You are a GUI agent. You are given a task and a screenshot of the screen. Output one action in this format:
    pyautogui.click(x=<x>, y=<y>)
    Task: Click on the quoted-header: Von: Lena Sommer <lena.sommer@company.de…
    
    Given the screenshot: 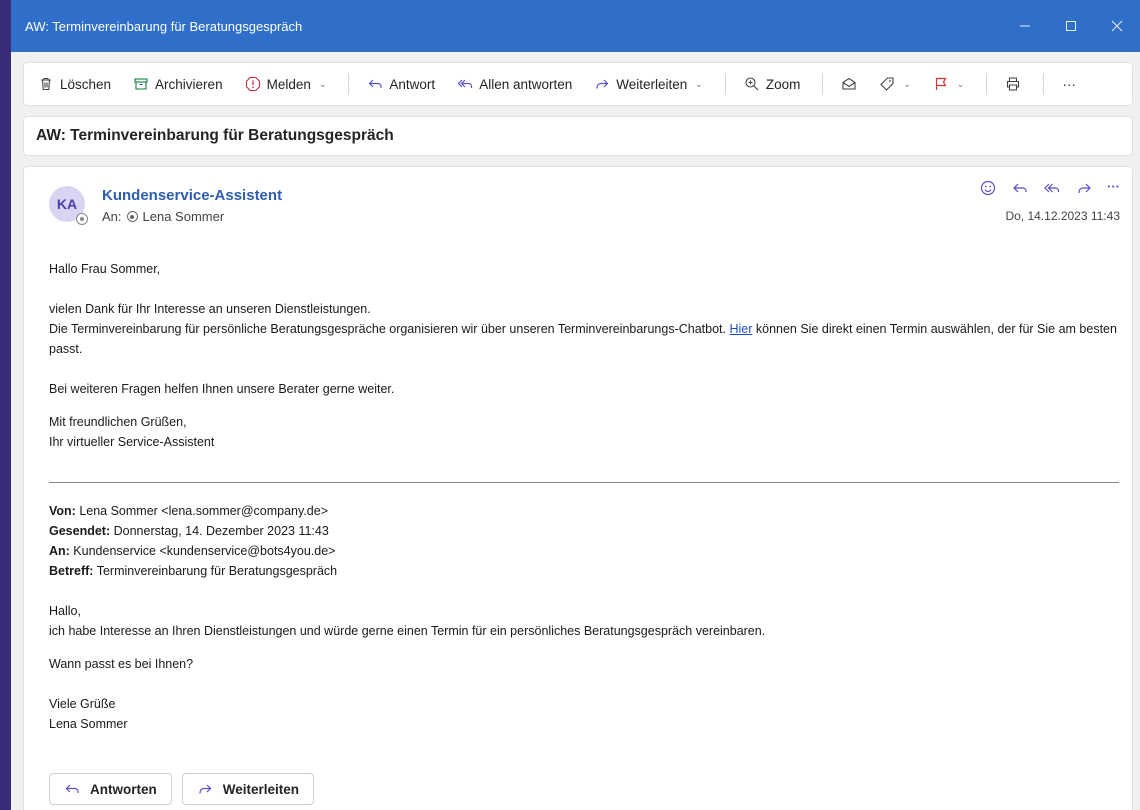 What is the action you would take?
    pyautogui.click(x=584, y=541)
    